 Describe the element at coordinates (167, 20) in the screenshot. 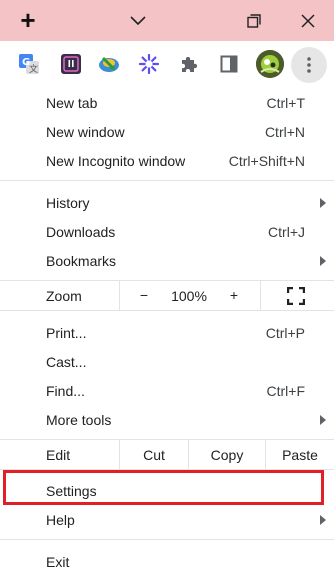

I see `title-bar: +` at that location.